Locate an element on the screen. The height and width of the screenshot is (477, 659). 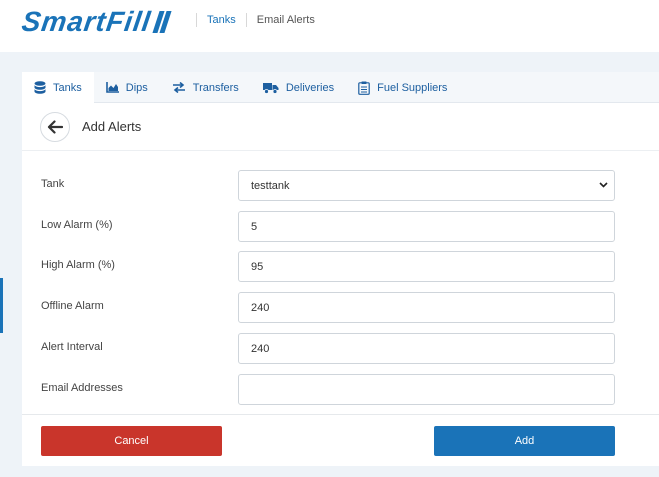
chevron-down-icon is located at coordinates (603, 185).